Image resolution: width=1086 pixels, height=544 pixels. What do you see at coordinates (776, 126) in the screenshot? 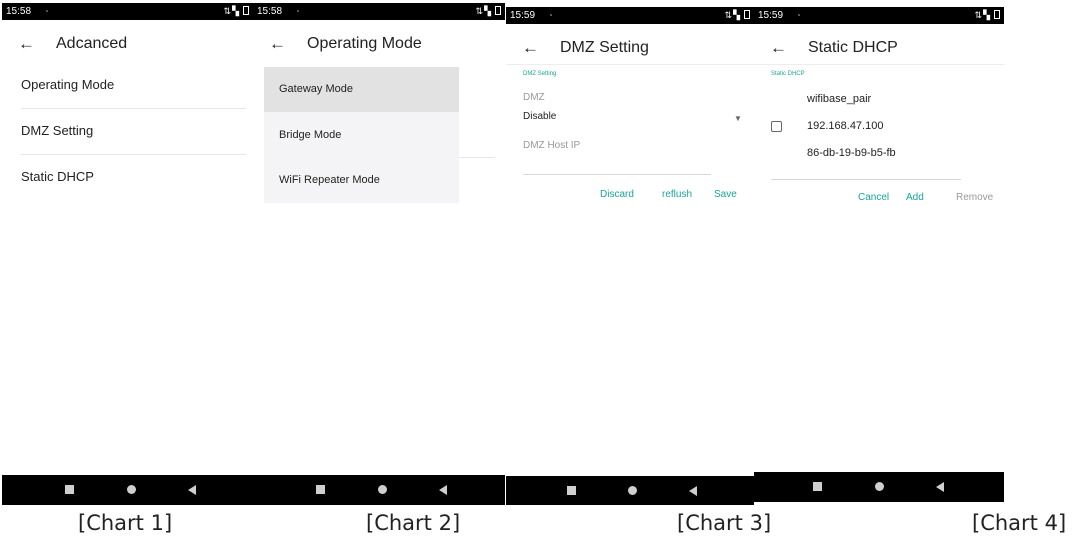
I see `dhcp-entry-checkbox` at bounding box center [776, 126].